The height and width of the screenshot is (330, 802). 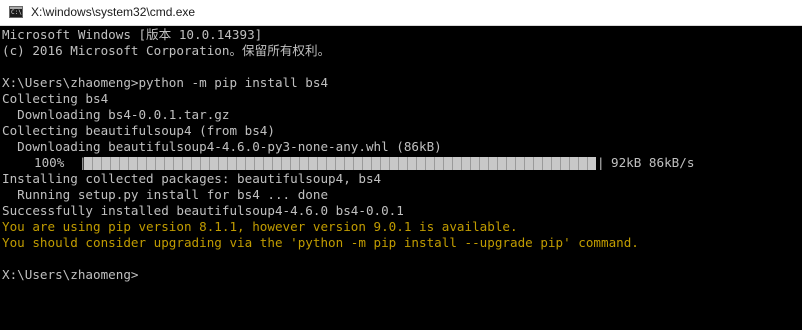 What do you see at coordinates (401, 13) in the screenshot?
I see `title-bar: X:\windows\system32\cmd.exe` at bounding box center [401, 13].